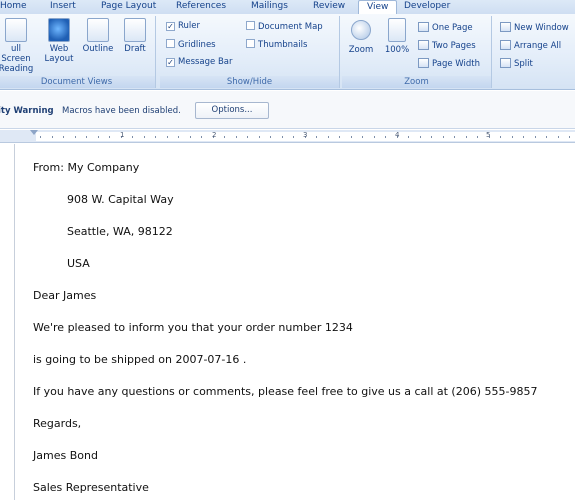 This screenshot has width=575, height=500. I want to click on tab-view: View, so click(378, 7).